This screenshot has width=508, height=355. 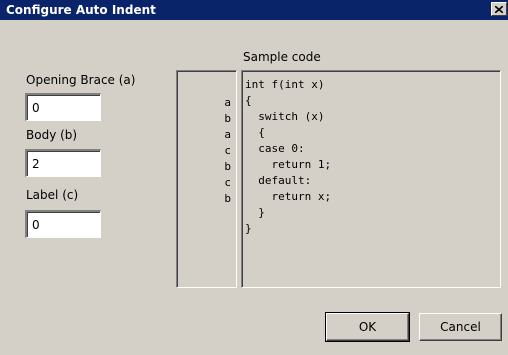 I want to click on code-line: default:, so click(x=278, y=180).